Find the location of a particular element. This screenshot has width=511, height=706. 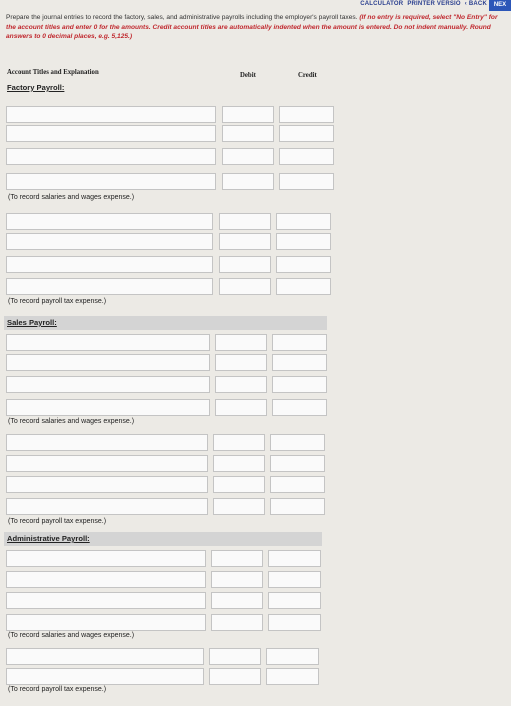

col-account-header: Account Titles and Explanation is located at coordinates (53, 72).